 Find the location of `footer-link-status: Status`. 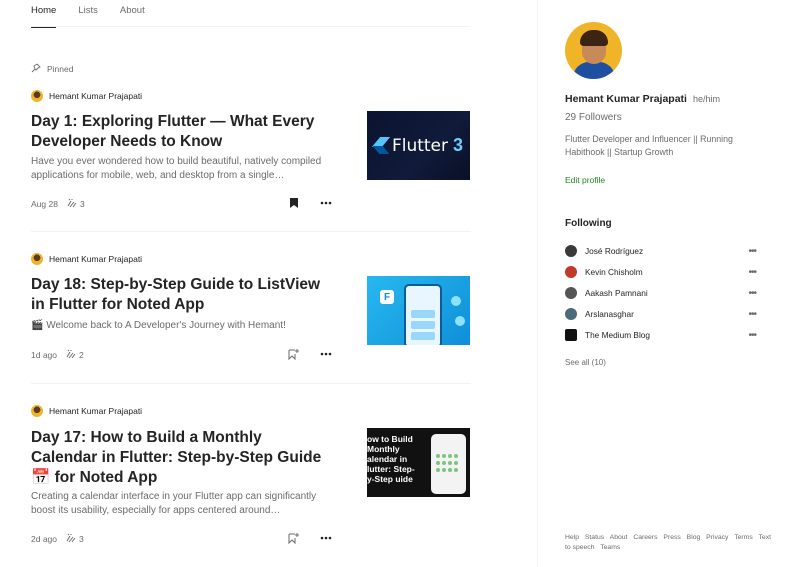

footer-link-status: Status is located at coordinates (594, 537).